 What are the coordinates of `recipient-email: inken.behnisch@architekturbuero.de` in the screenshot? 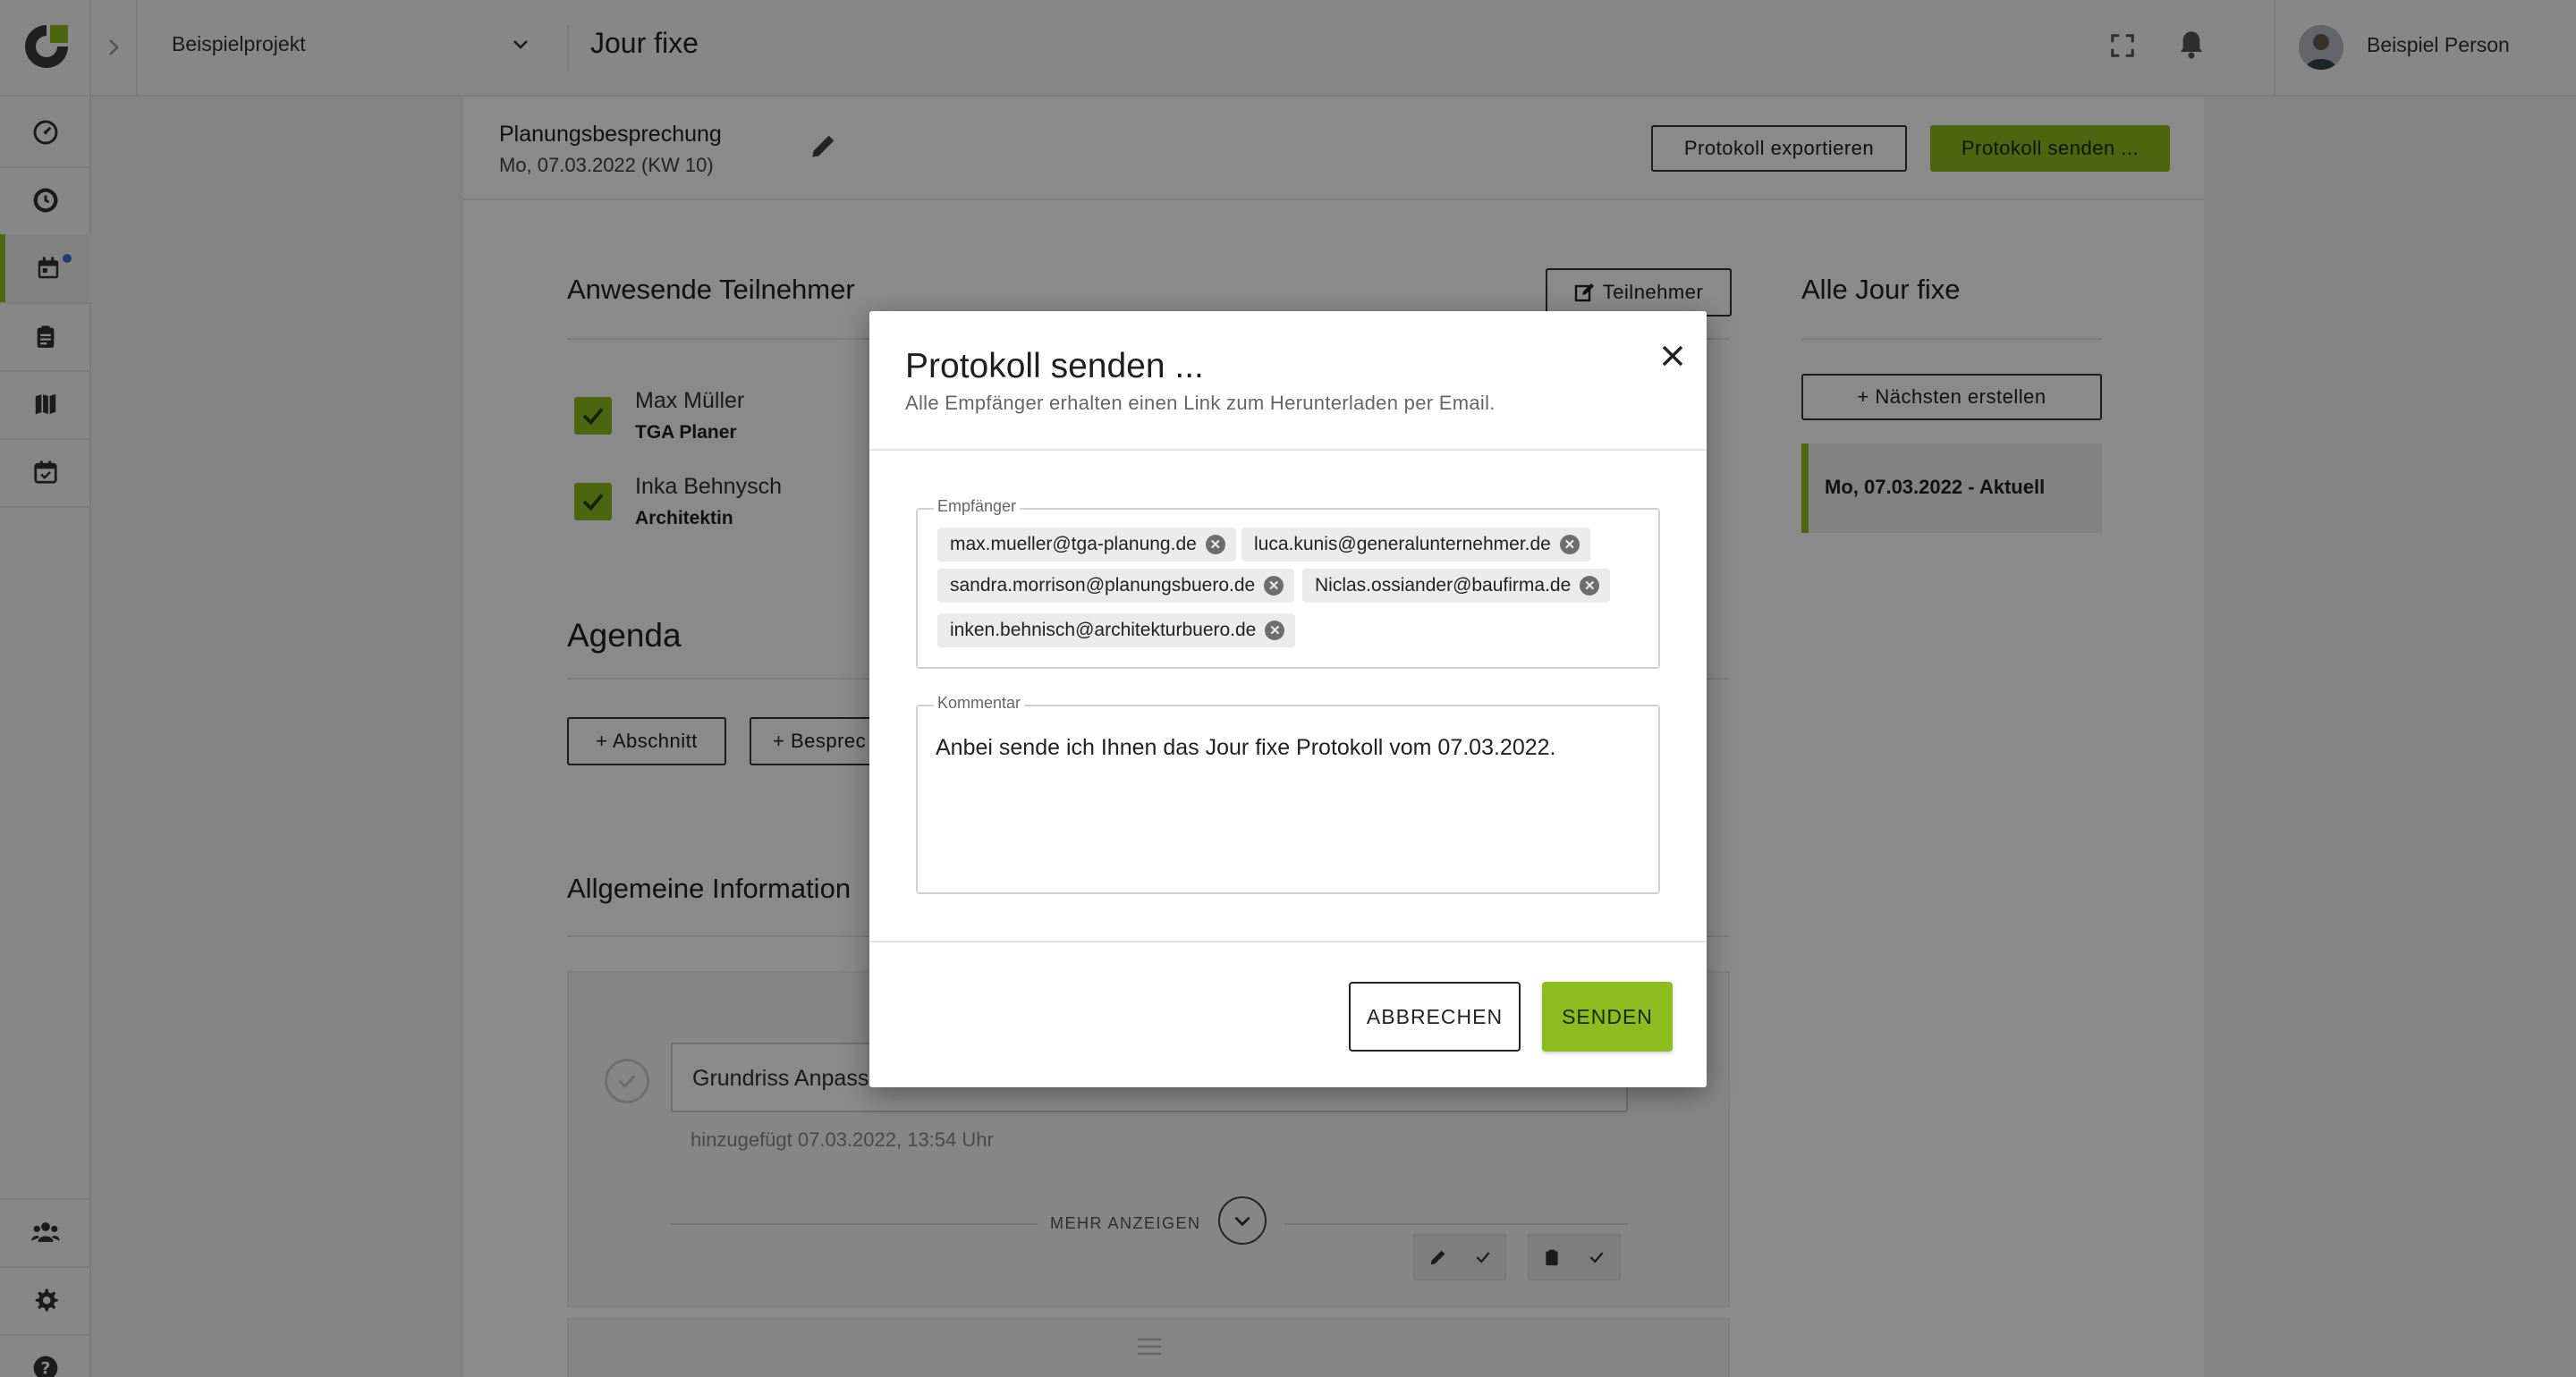 It's located at (1103, 630).